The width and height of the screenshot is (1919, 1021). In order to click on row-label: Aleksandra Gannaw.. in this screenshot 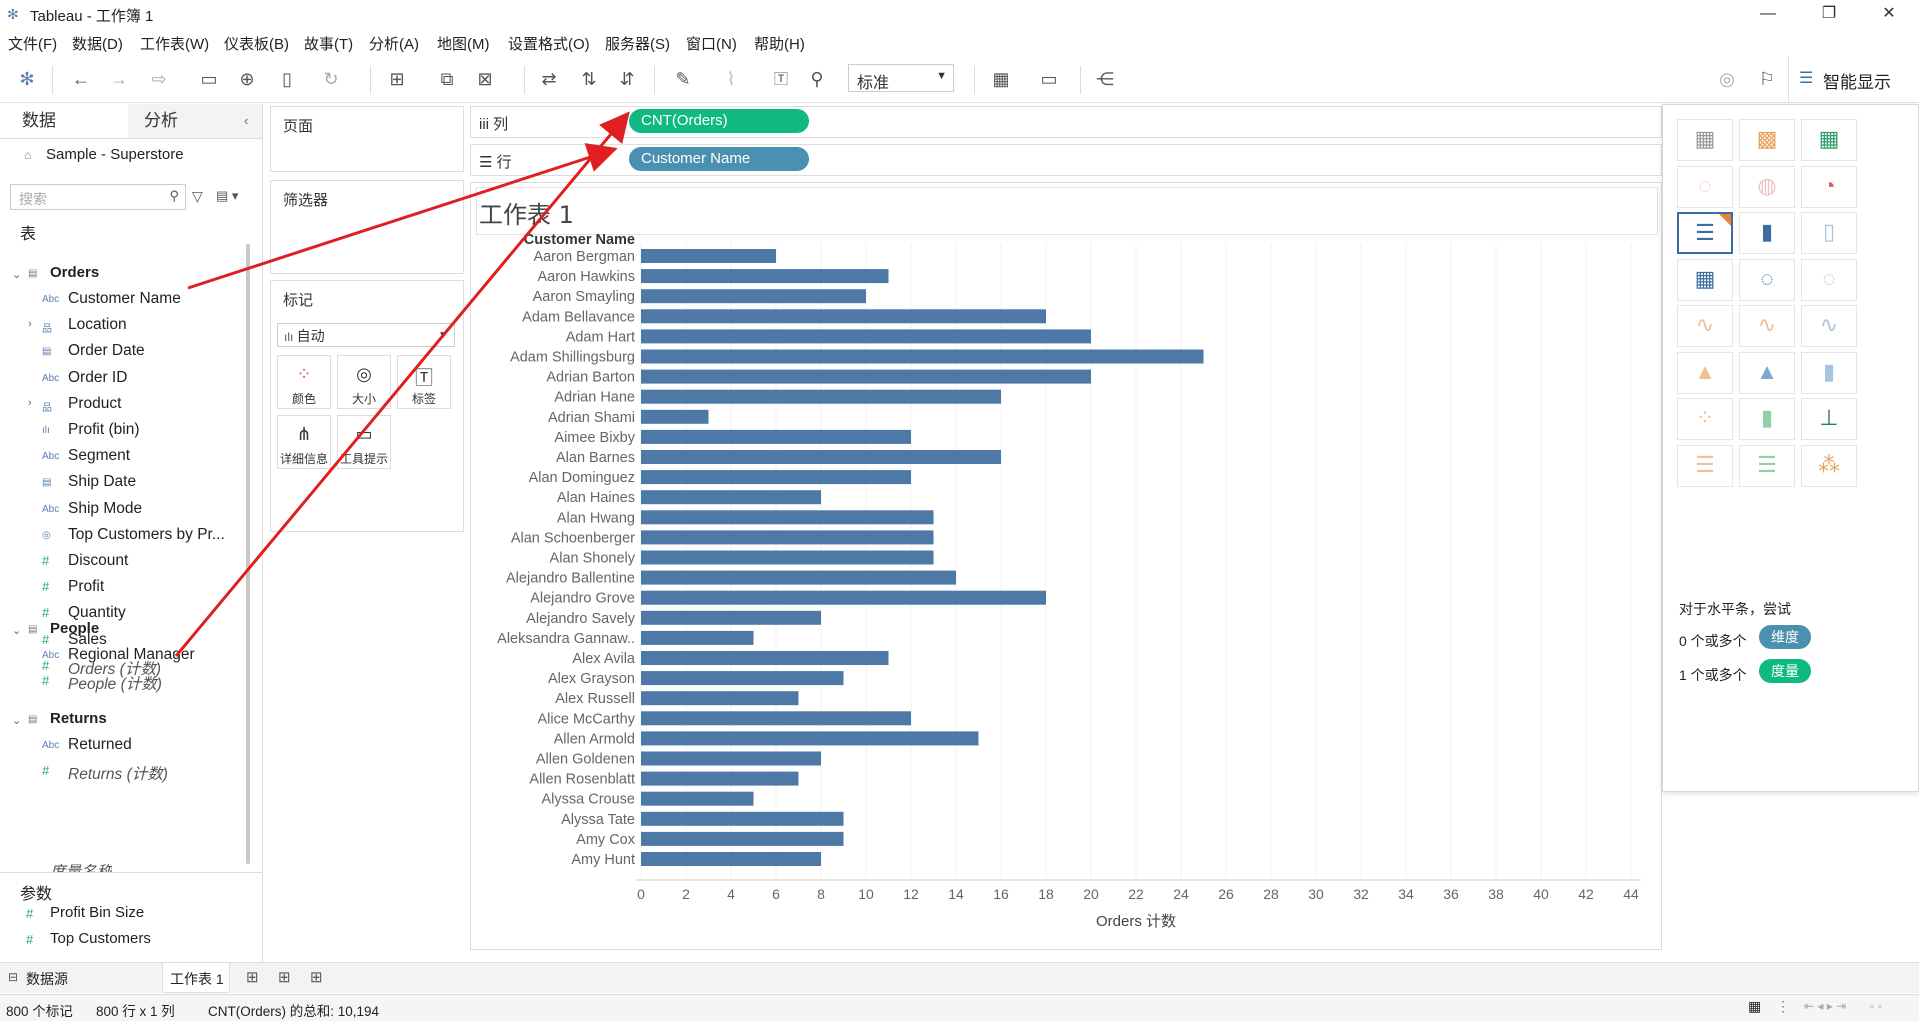, I will do `click(566, 639)`.